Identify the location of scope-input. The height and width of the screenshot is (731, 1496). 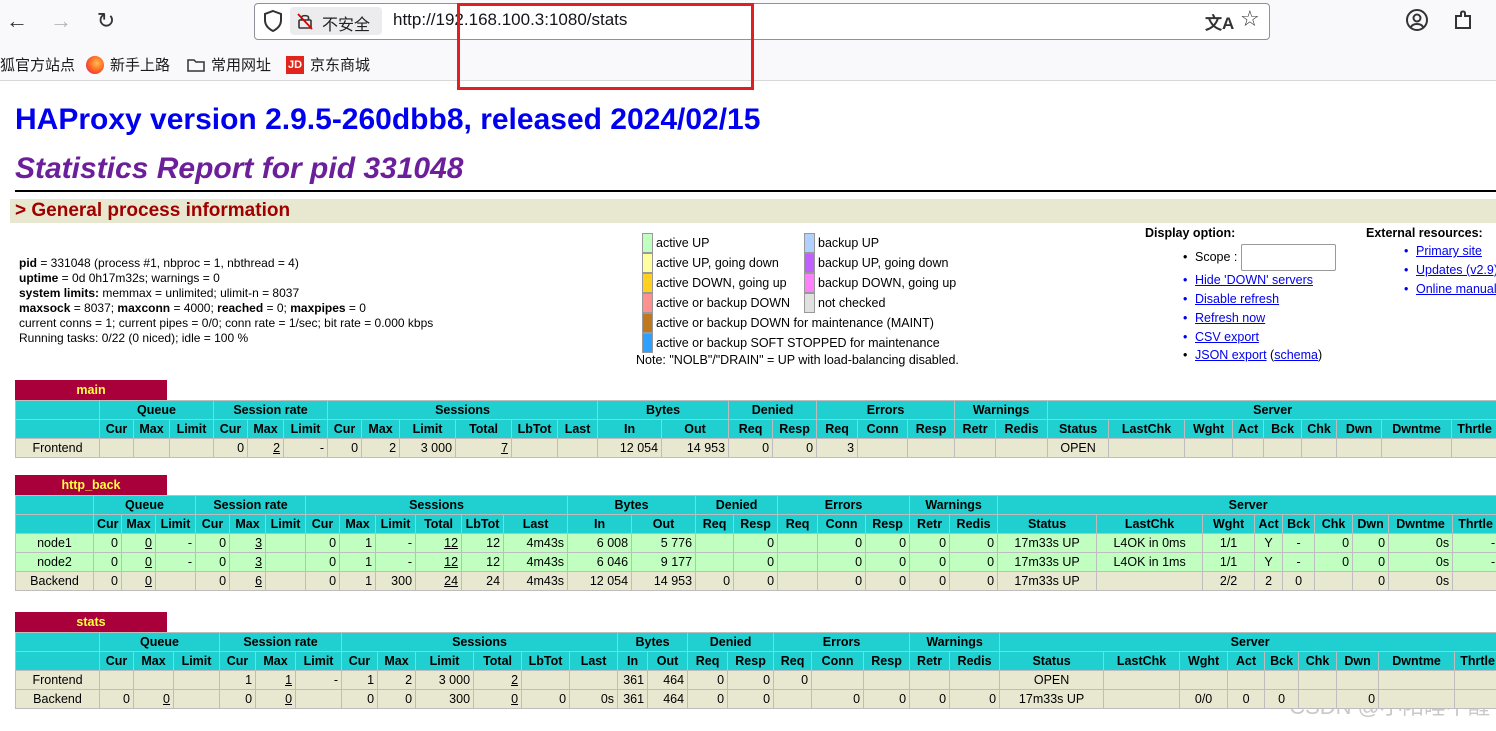
(1288, 257).